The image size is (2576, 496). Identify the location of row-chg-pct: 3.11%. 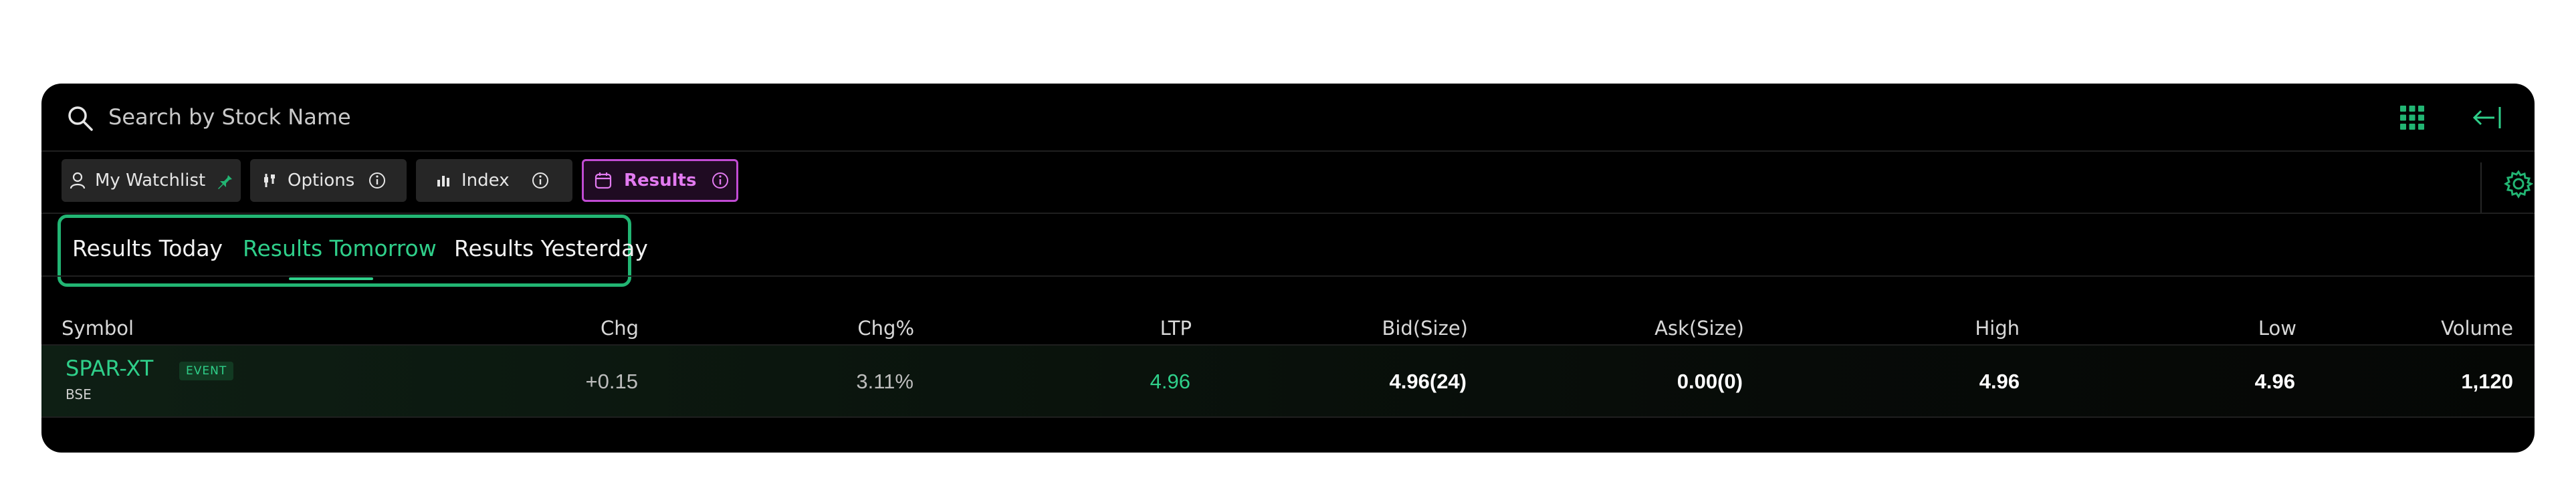
(885, 381).